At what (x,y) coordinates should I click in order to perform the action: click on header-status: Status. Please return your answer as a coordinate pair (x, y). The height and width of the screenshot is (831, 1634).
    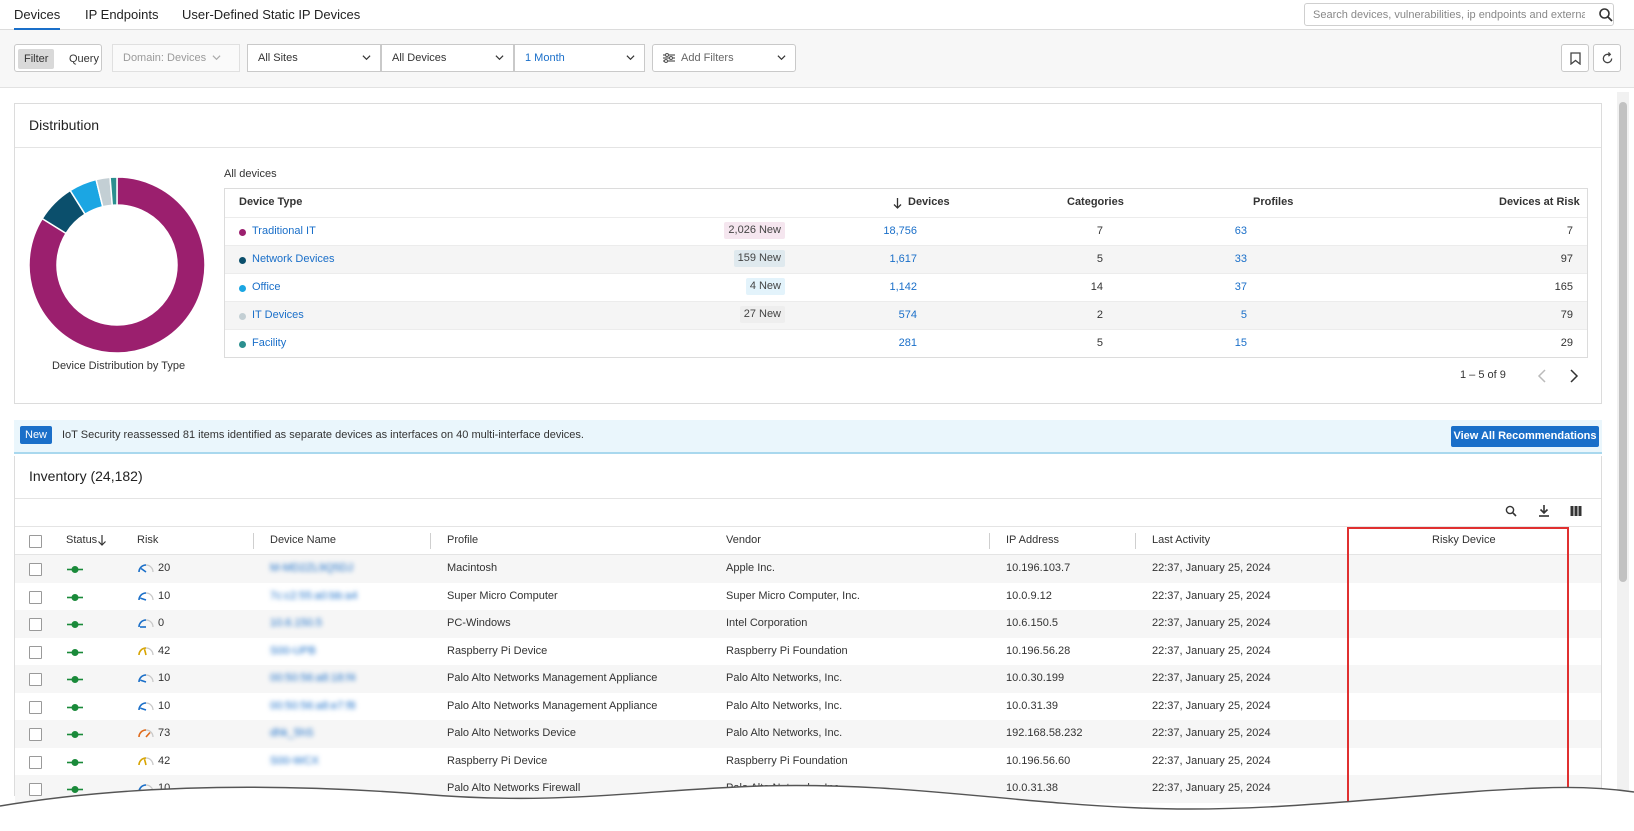
    Looking at the image, I should click on (81, 540).